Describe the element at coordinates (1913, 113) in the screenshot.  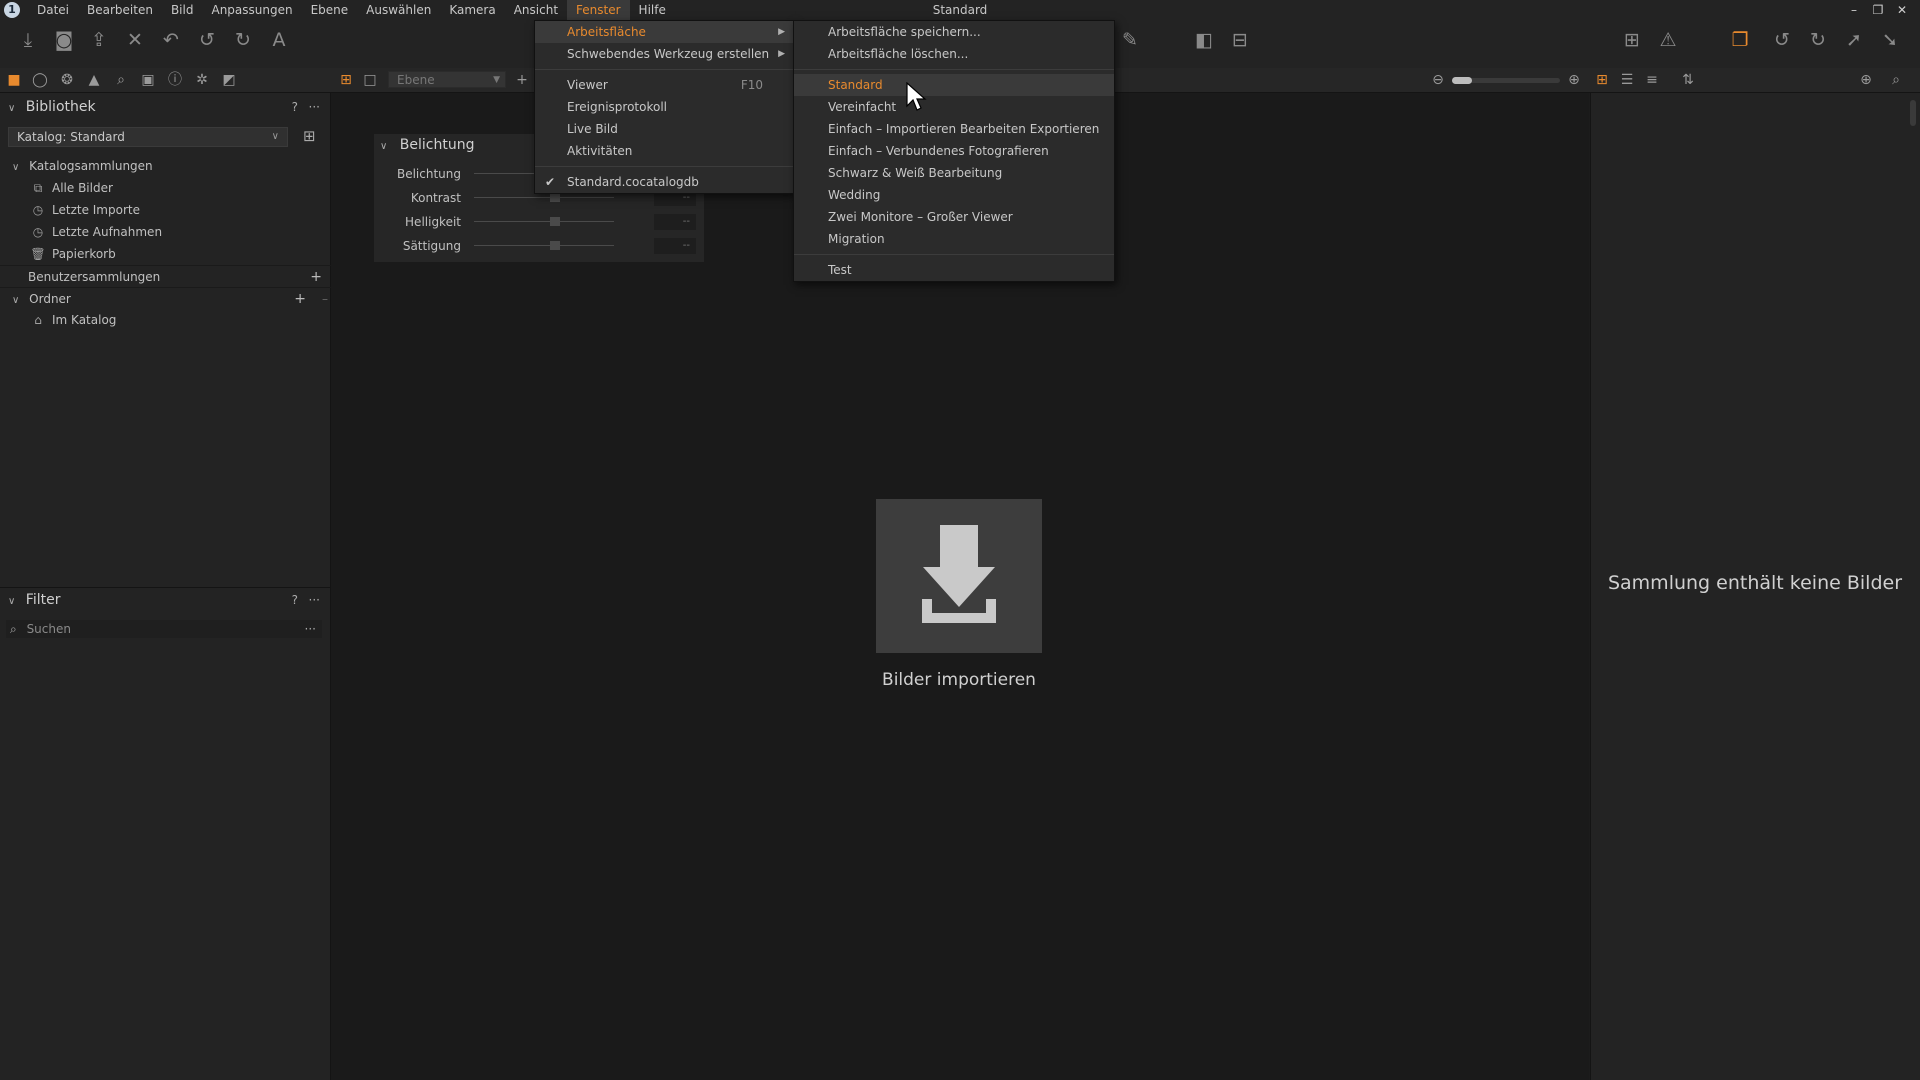
I see `scrollbar` at that location.